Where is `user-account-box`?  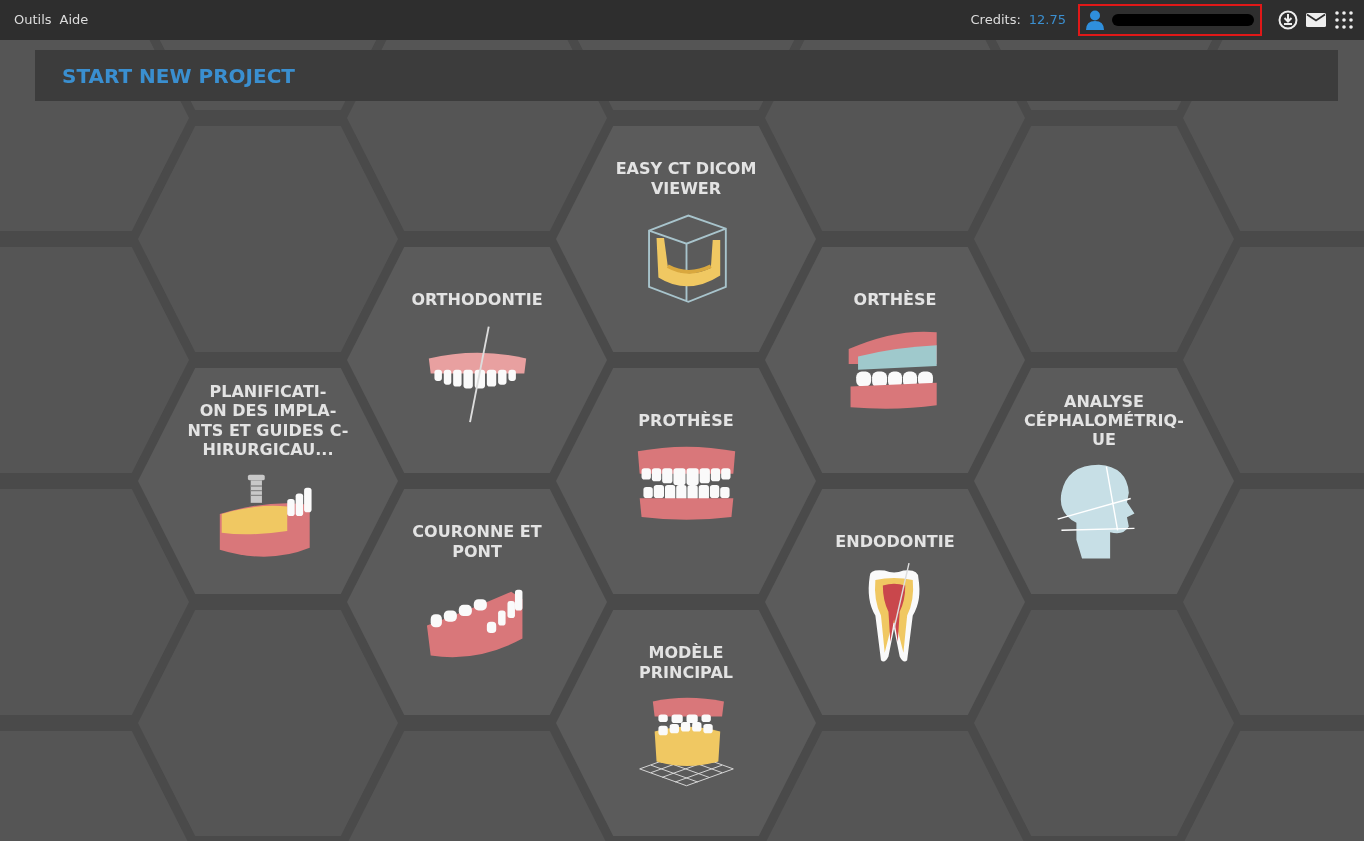 user-account-box is located at coordinates (1170, 20).